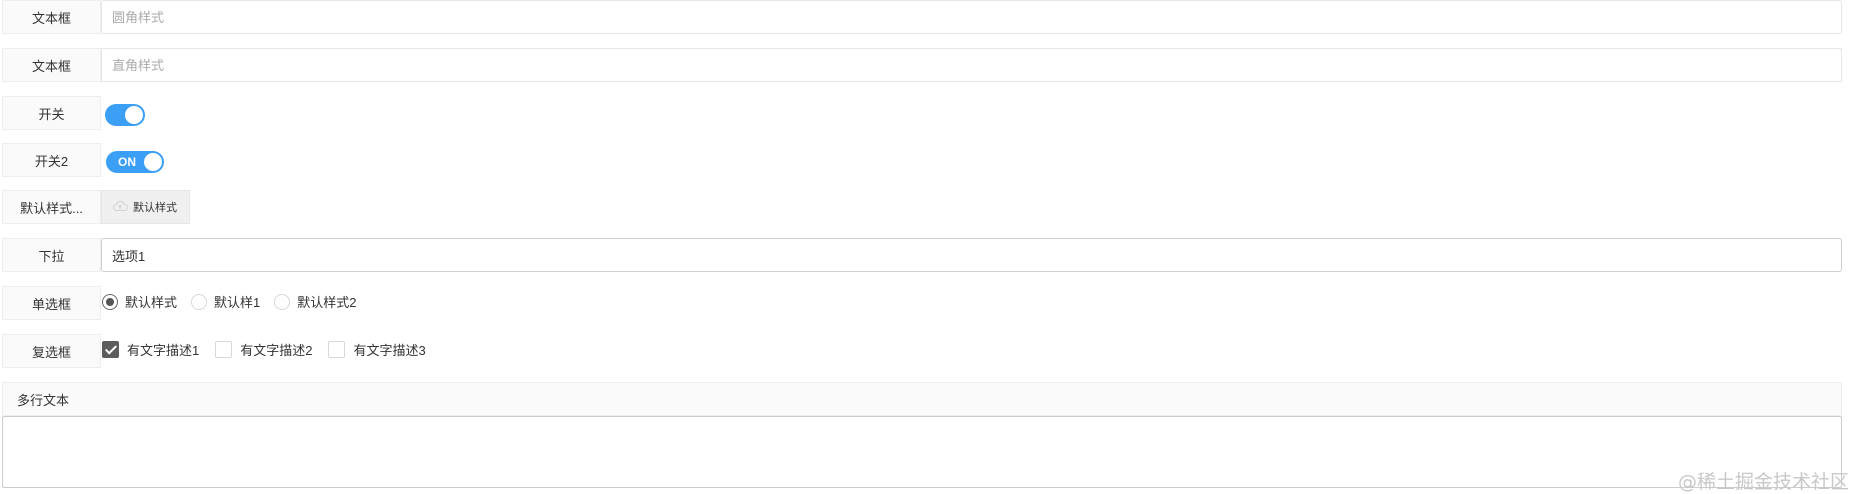 The width and height of the screenshot is (1853, 494). I want to click on form-row-textbox-rounded: 文本框, so click(927, 17).